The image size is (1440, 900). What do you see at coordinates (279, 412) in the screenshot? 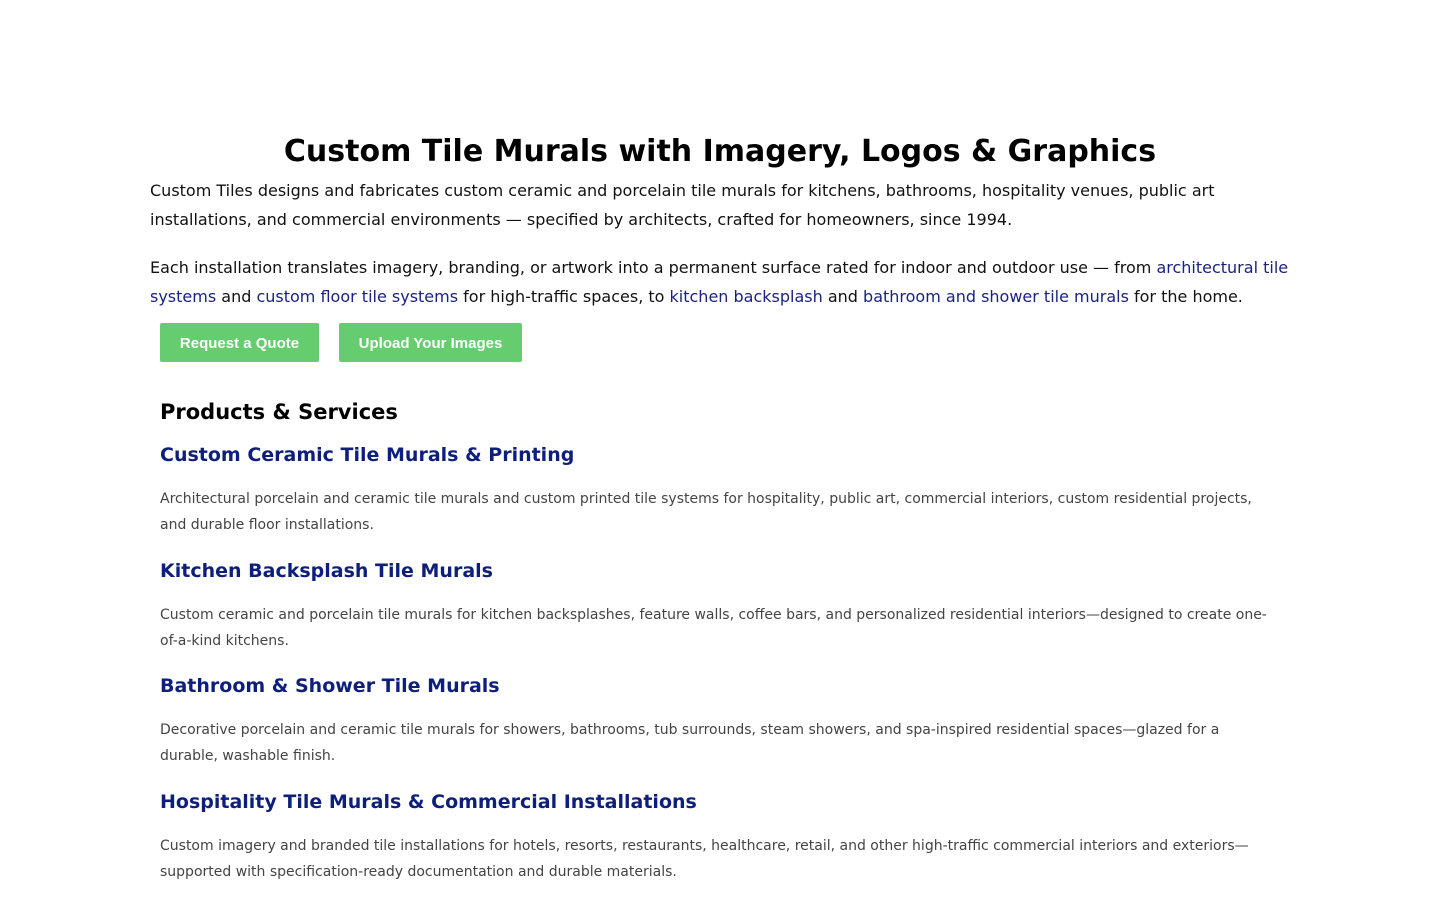
I see `products-services-heading: Products & Services` at bounding box center [279, 412].